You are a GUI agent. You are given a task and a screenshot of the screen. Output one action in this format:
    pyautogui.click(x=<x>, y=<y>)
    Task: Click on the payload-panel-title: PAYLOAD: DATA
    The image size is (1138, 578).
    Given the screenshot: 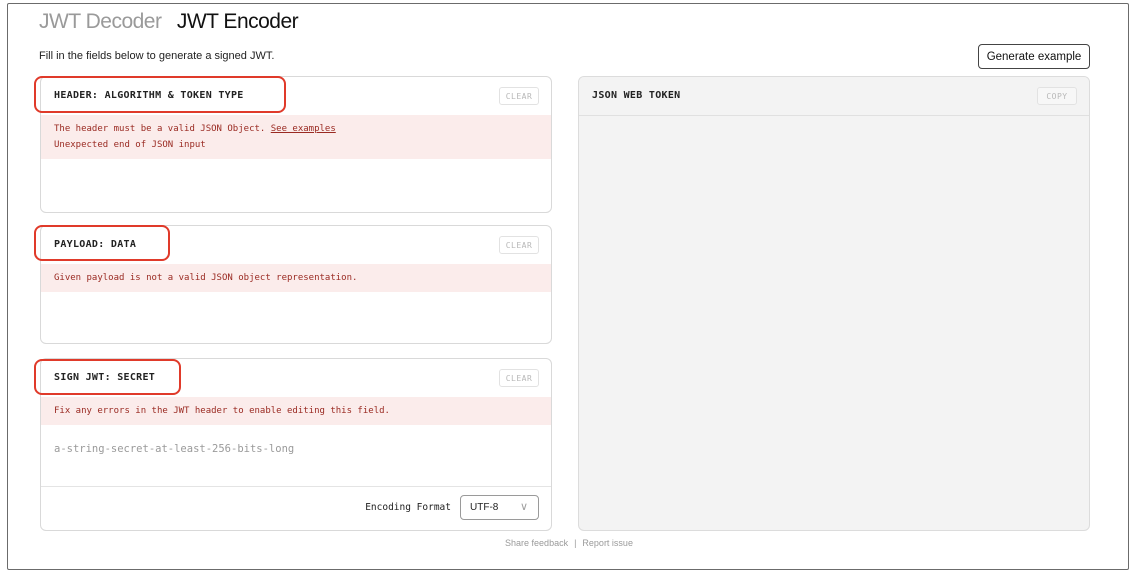 What is the action you would take?
    pyautogui.click(x=95, y=244)
    